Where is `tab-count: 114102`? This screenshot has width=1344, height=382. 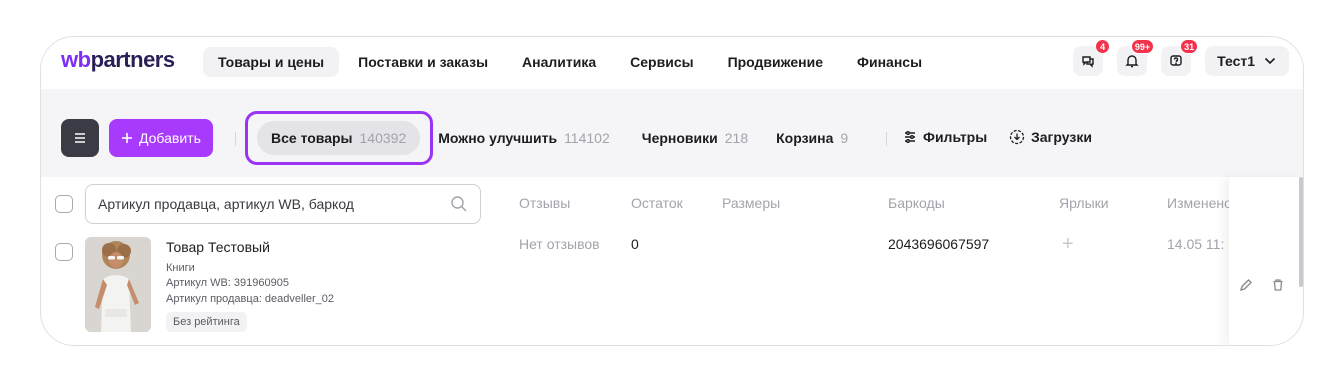
tab-count: 114102 is located at coordinates (587, 138).